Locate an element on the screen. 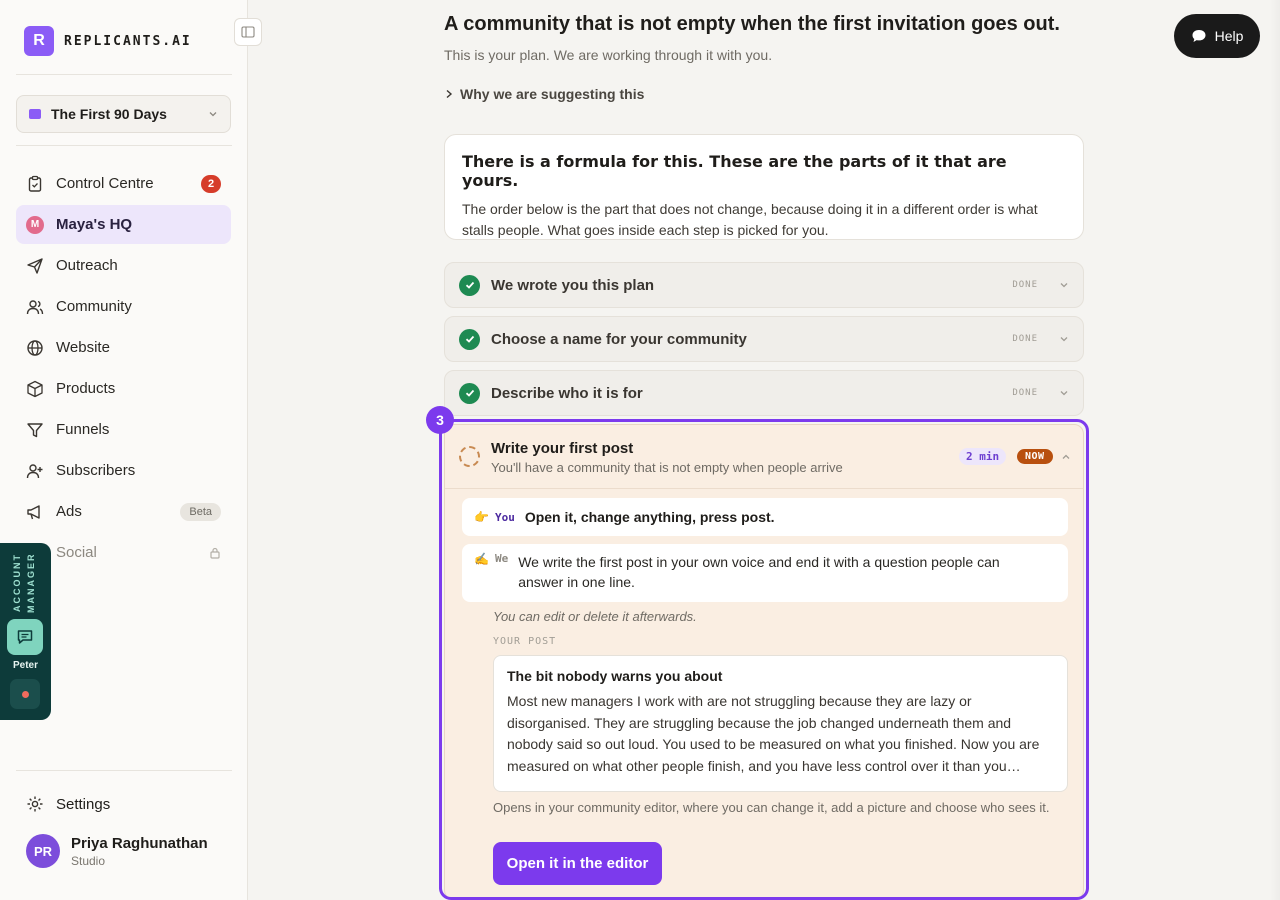  globe-icon is located at coordinates (35, 348).